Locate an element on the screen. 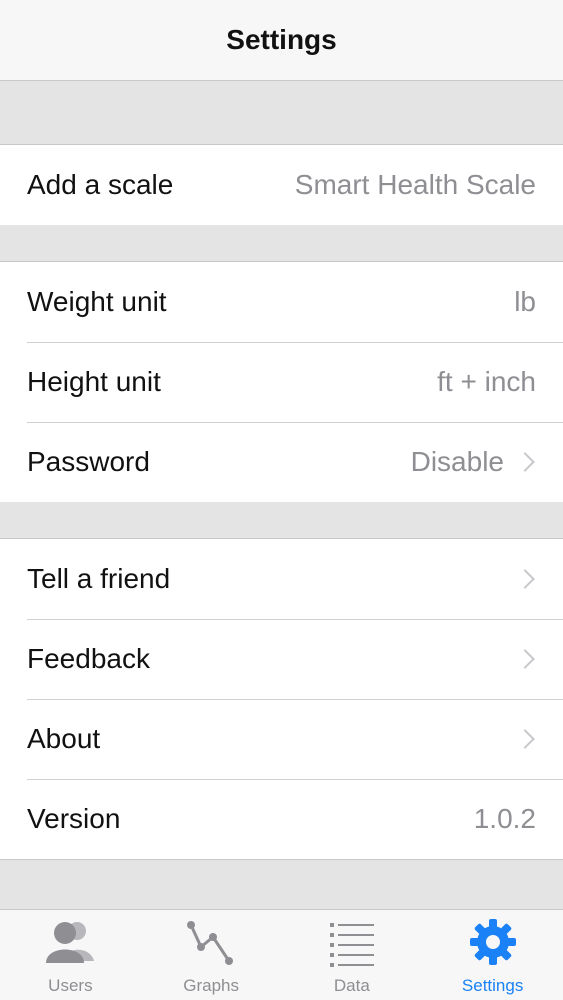 The height and width of the screenshot is (1000, 563). version-label: Version is located at coordinates (74, 818).